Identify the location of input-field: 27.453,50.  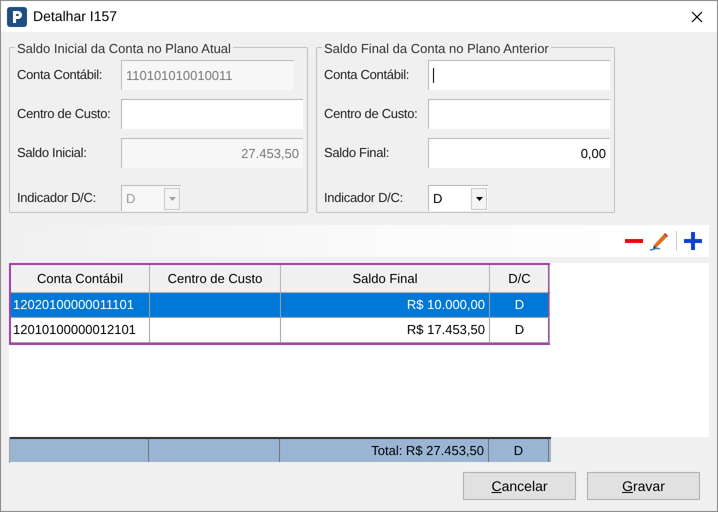
(212, 153).